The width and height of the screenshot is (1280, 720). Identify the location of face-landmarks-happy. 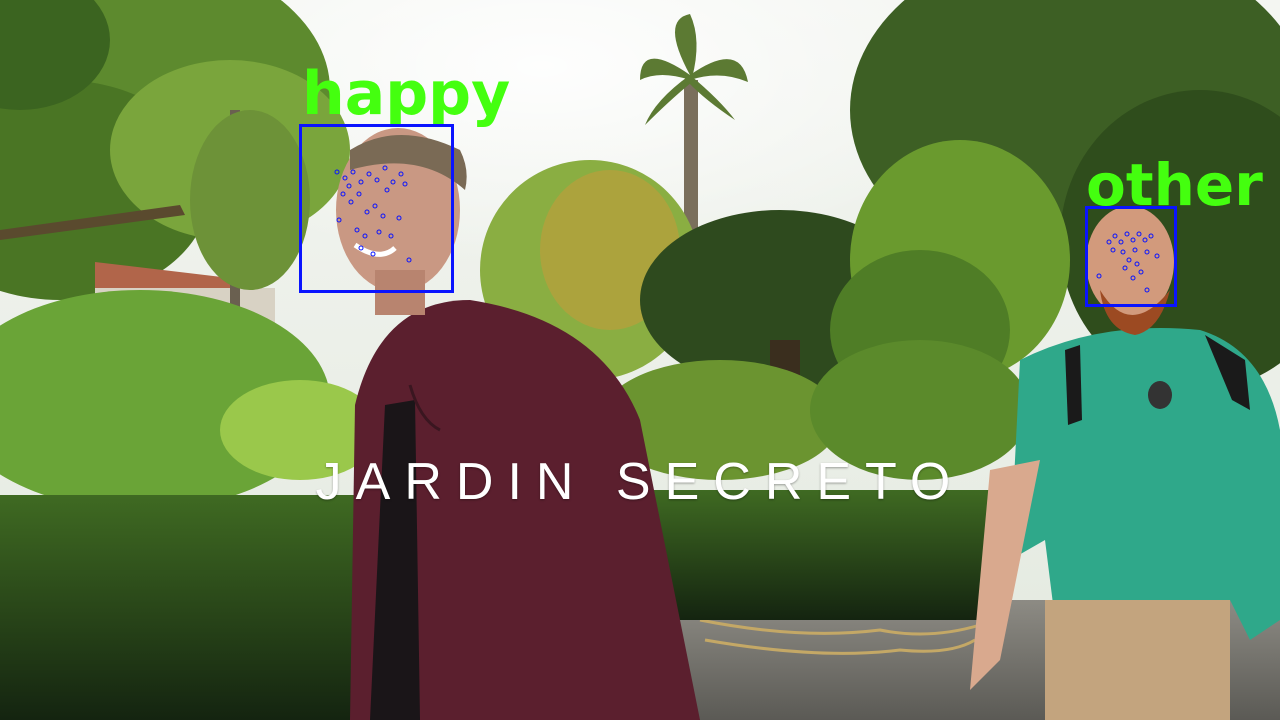
(373, 214).